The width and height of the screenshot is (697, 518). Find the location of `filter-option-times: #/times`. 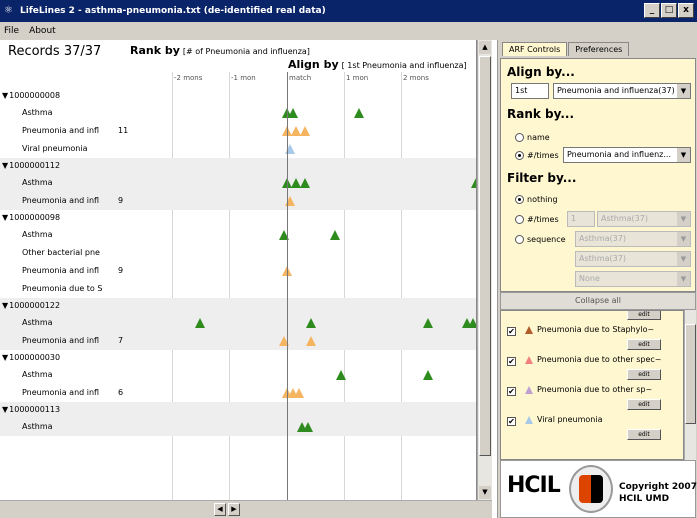

filter-option-times: #/times is located at coordinates (537, 219).